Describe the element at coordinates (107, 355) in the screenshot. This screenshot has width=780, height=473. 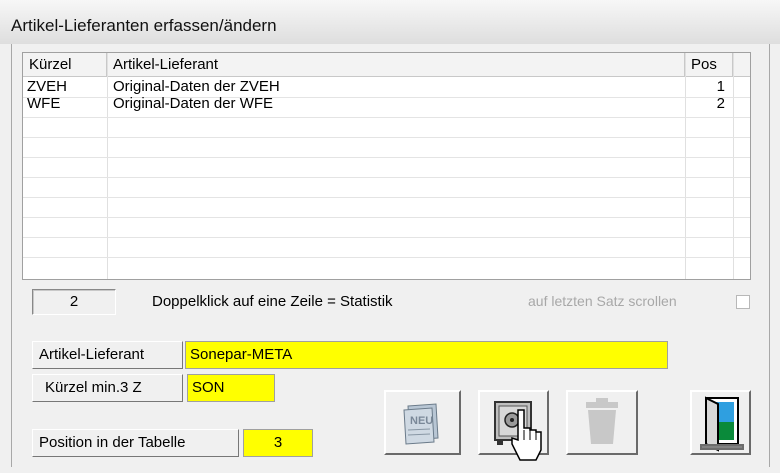
I see `lieferant-label: Artikel-Lieferant` at that location.